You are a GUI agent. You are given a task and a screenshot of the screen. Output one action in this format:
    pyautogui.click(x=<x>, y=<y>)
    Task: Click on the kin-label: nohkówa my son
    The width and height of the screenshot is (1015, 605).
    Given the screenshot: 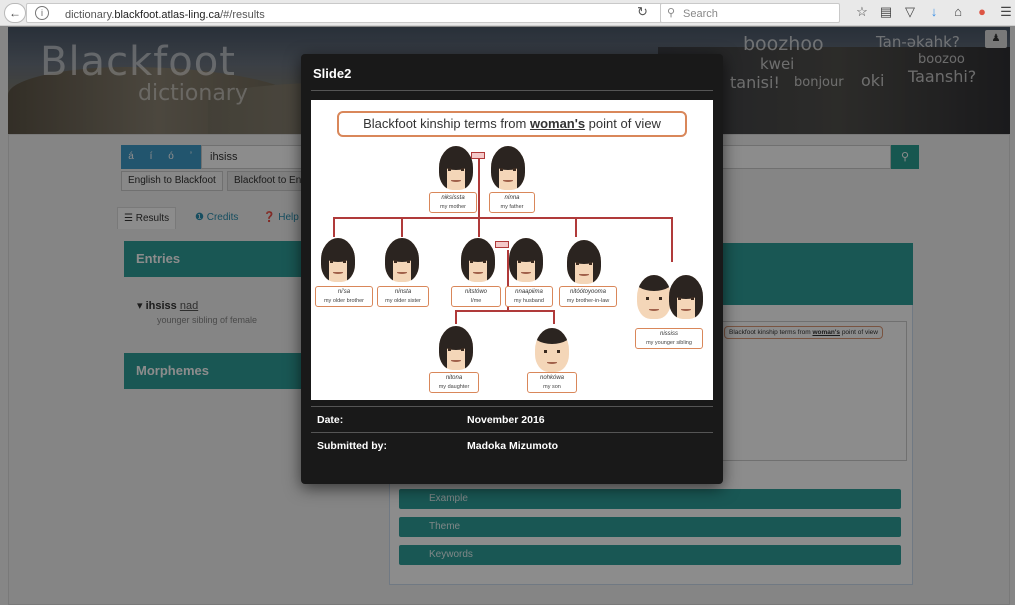 What is the action you would take?
    pyautogui.click(x=552, y=382)
    